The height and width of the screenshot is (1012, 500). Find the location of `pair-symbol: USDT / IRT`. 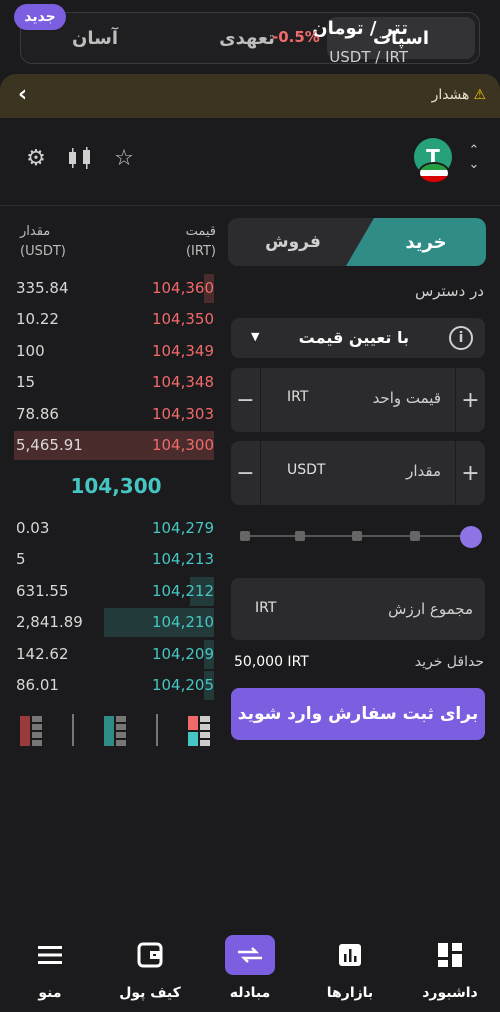

pair-symbol: USDT / IRT is located at coordinates (368, 57).